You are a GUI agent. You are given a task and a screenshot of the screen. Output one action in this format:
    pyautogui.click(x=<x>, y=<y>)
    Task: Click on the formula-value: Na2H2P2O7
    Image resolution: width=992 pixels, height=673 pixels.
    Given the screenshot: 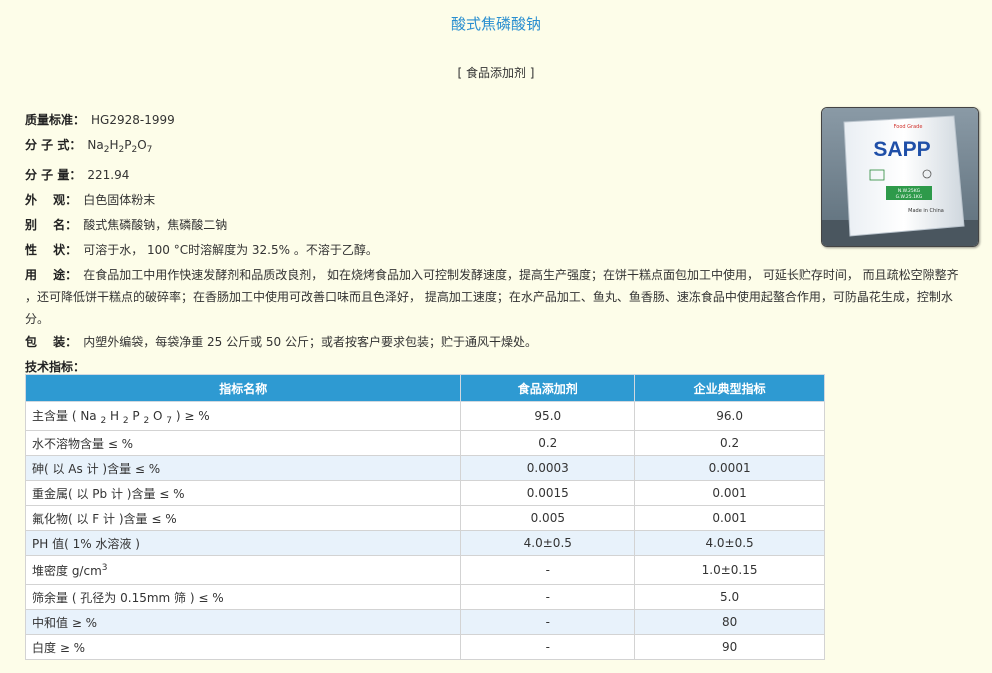 What is the action you would take?
    pyautogui.click(x=120, y=146)
    